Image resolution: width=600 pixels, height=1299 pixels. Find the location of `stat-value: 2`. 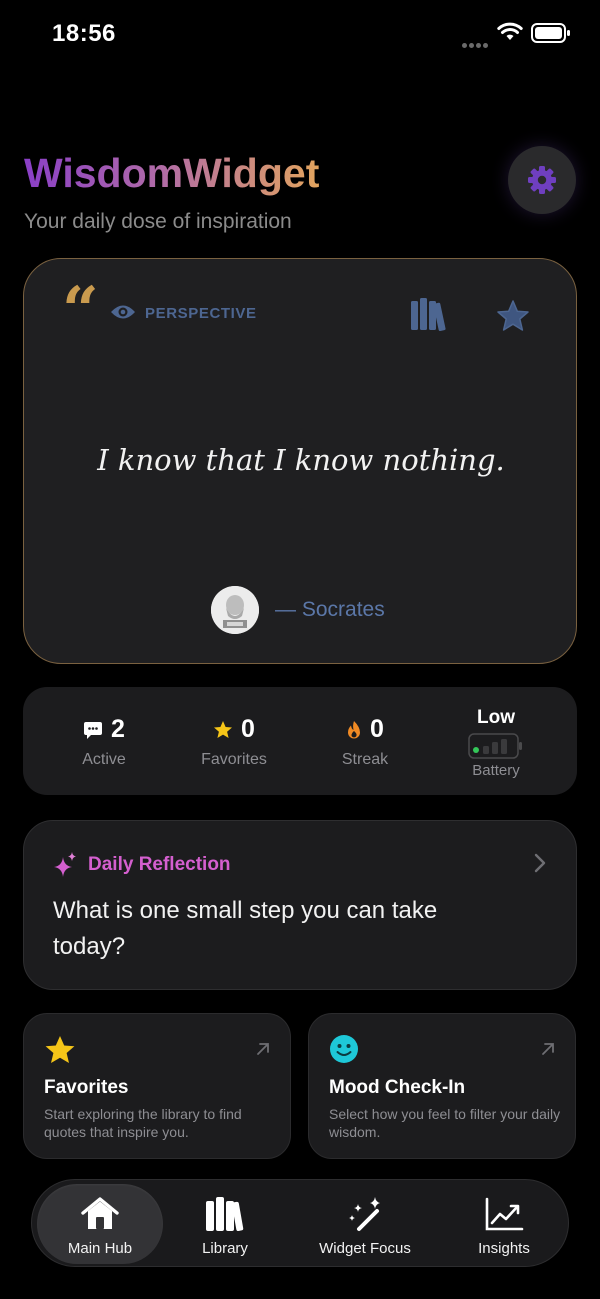

stat-value: 2 is located at coordinates (118, 729).